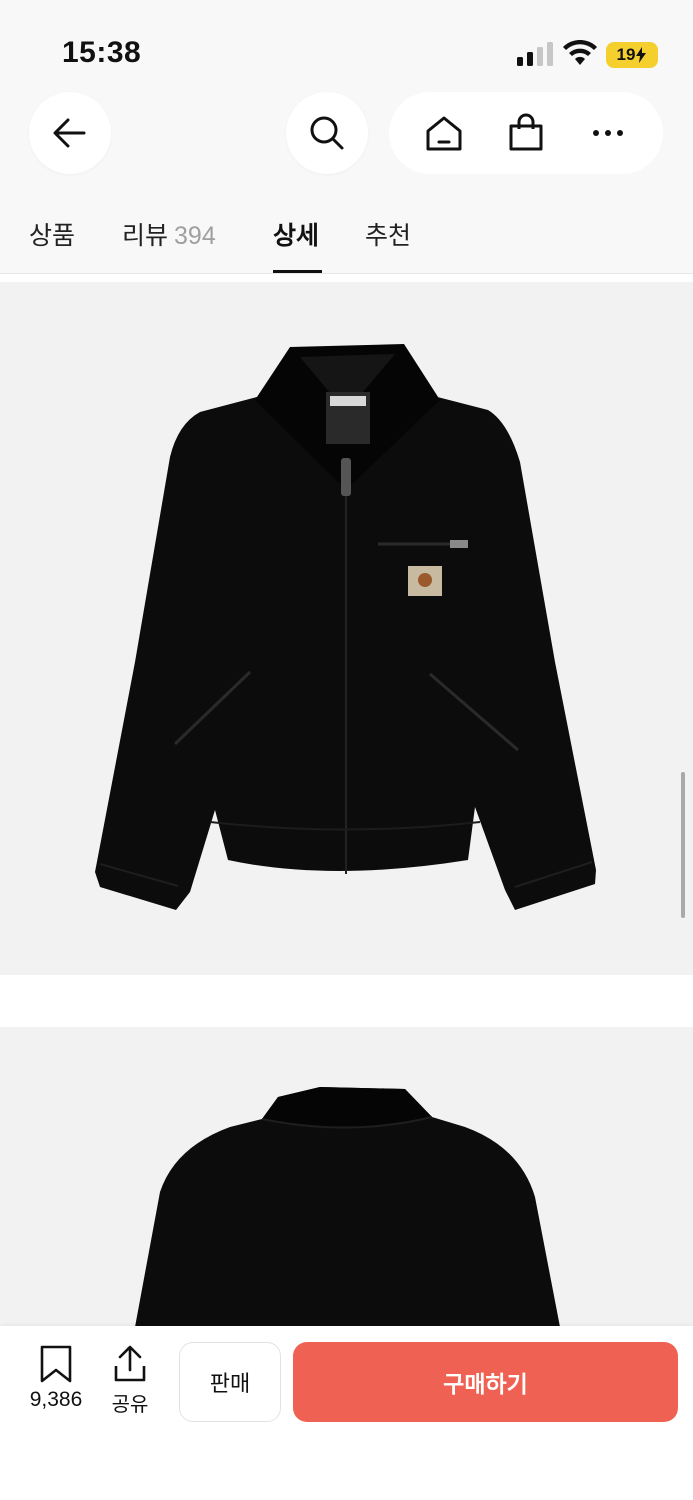  What do you see at coordinates (297, 271) in the screenshot?
I see `active-tab-indicator` at bounding box center [297, 271].